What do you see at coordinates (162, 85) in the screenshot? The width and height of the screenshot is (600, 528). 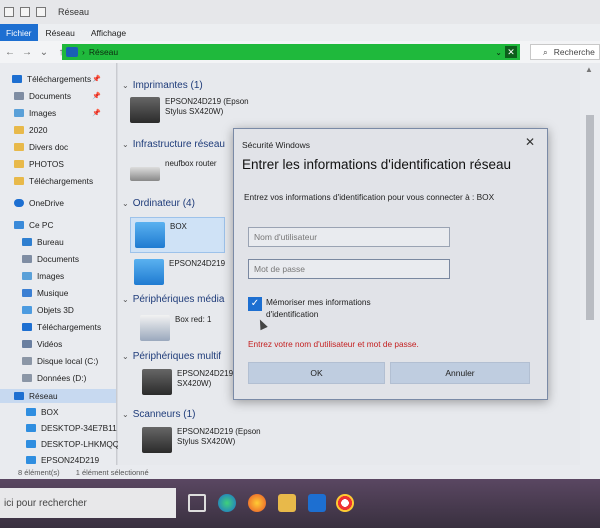 I see `group-imprimantes: ⌄ Imprimantes (1)` at bounding box center [162, 85].